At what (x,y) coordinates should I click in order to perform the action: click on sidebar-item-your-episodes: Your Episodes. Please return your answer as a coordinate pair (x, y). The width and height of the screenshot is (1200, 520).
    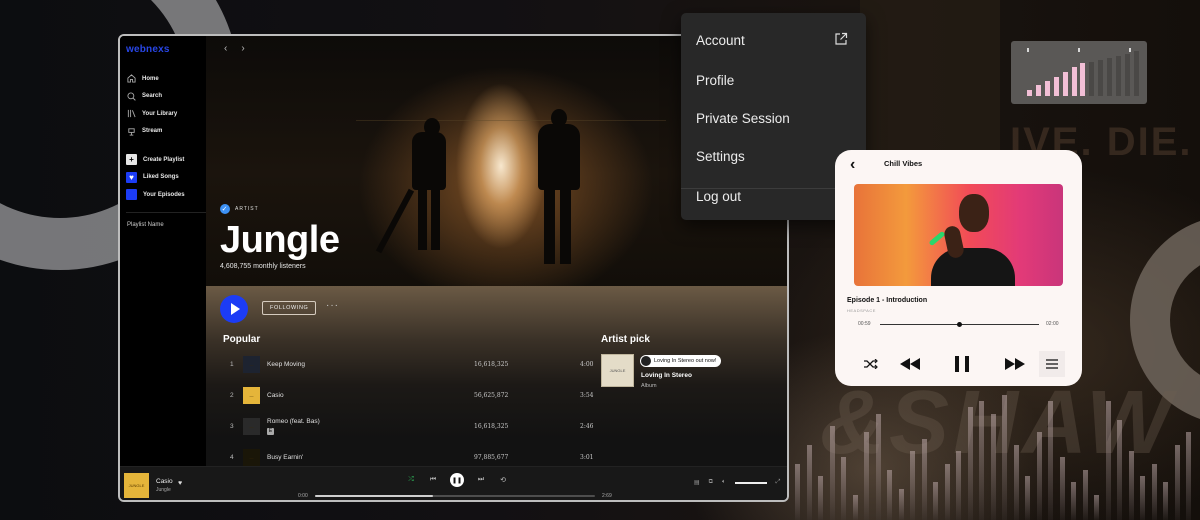
    Looking at the image, I should click on (155, 195).